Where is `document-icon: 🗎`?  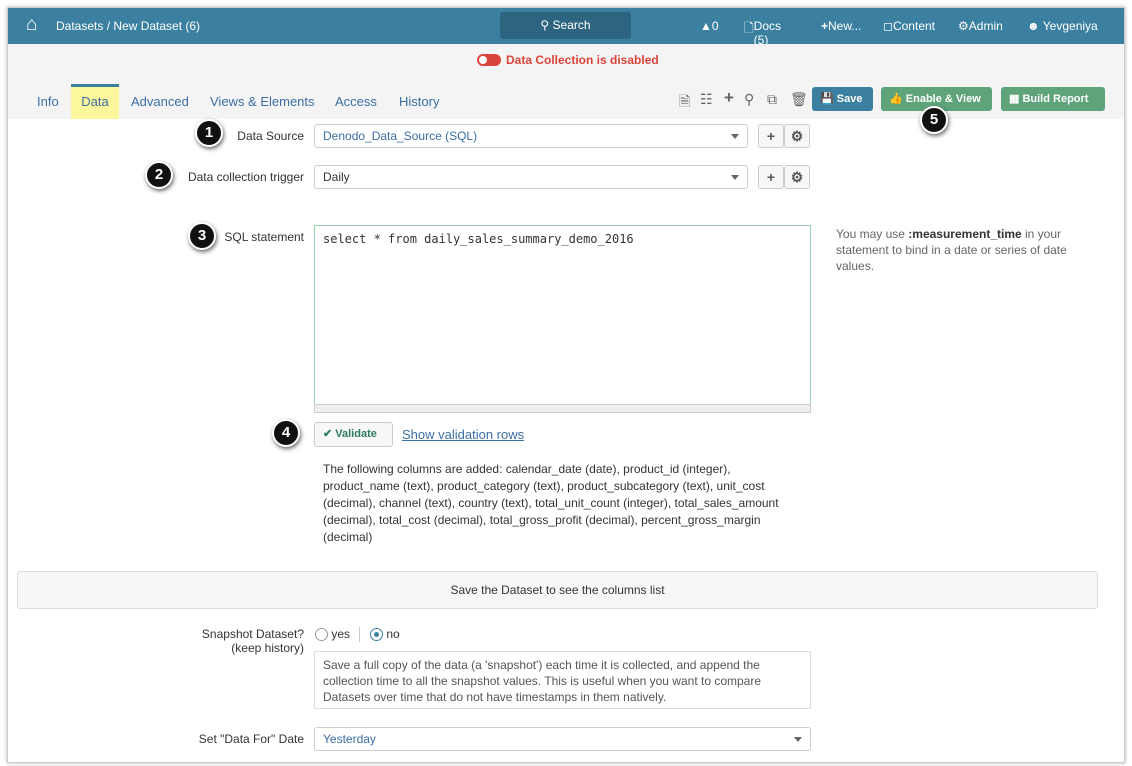
document-icon: 🗎 is located at coordinates (684, 103).